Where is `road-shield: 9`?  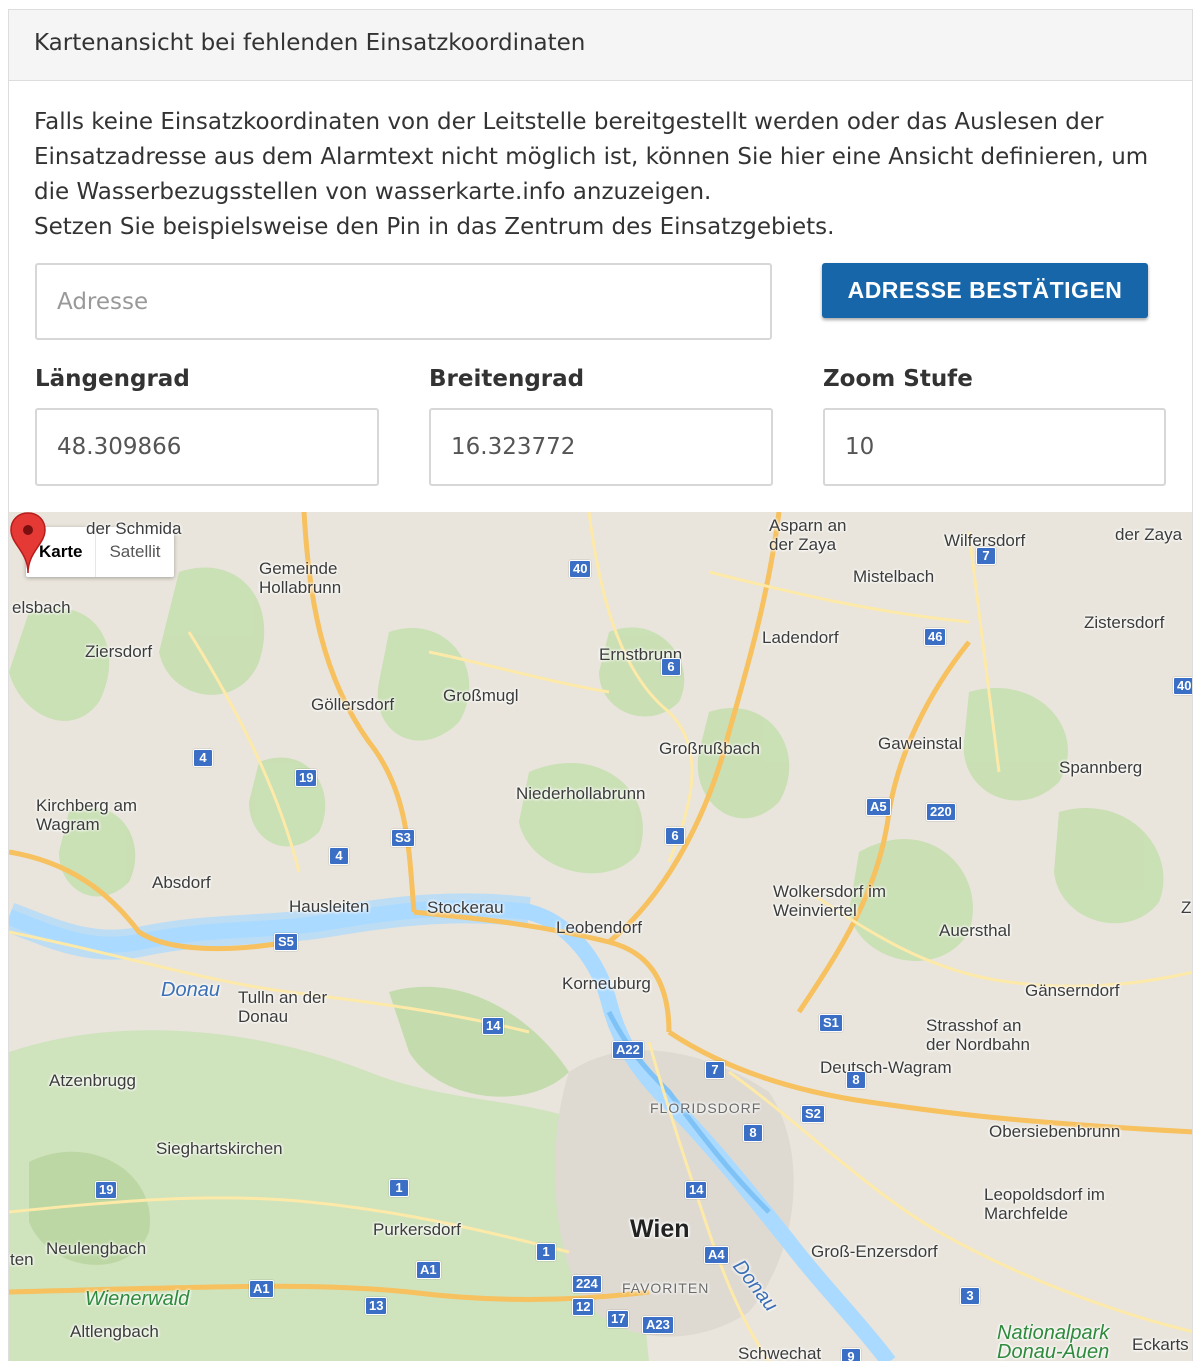
road-shield: 9 is located at coordinates (851, 1354).